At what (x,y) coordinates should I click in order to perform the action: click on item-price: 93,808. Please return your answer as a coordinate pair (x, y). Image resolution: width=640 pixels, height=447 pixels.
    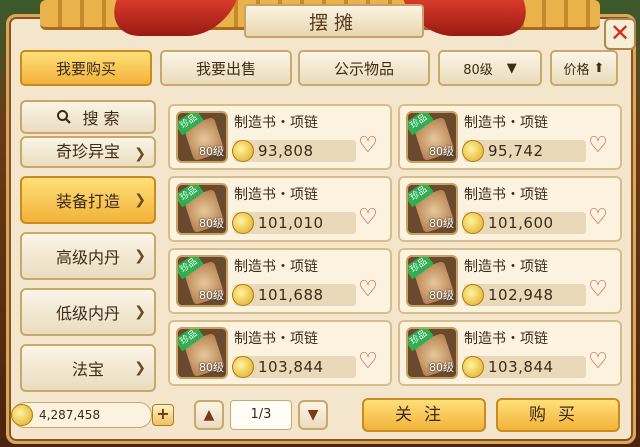
    Looking at the image, I should click on (286, 151).